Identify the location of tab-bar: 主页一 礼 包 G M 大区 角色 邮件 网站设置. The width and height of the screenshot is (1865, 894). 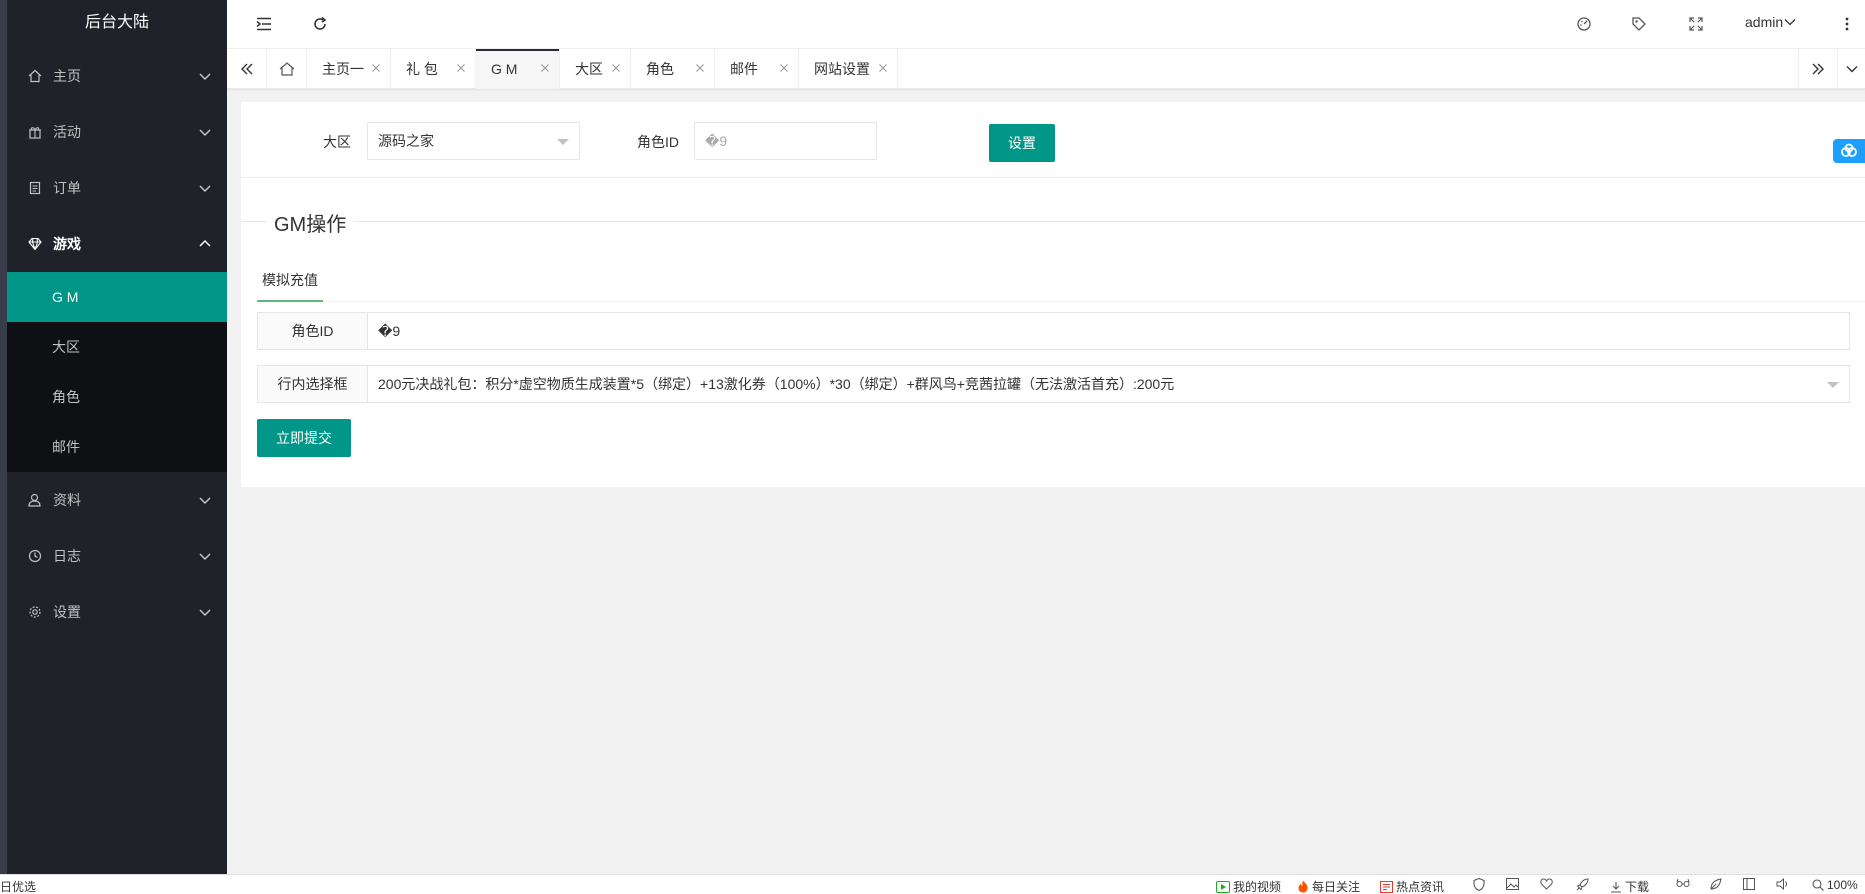
(1046, 69).